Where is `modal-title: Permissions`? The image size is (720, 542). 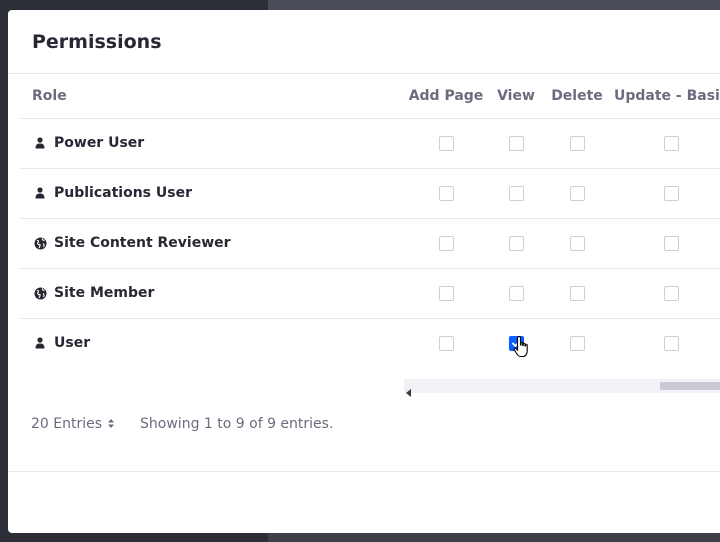 modal-title: Permissions is located at coordinates (97, 42).